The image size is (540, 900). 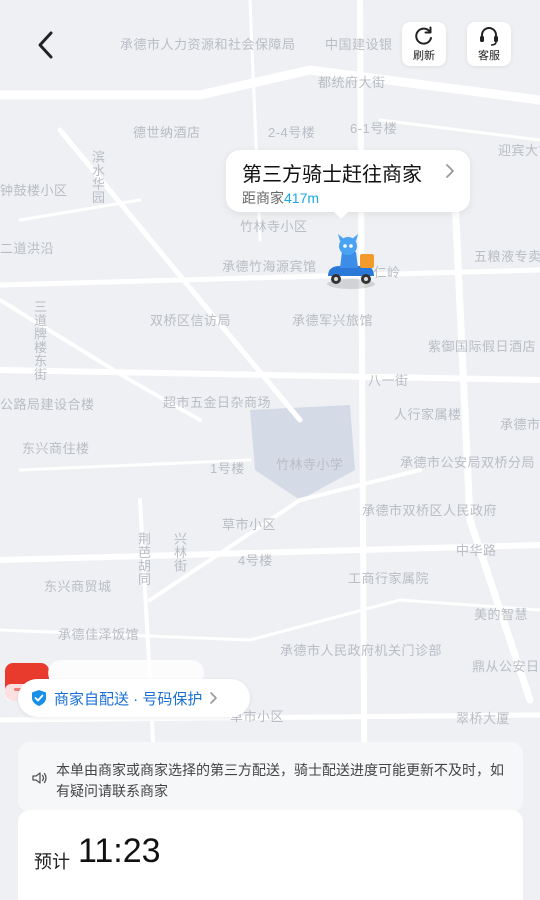 What do you see at coordinates (255, 560) in the screenshot?
I see `map-label: 4号楼` at bounding box center [255, 560].